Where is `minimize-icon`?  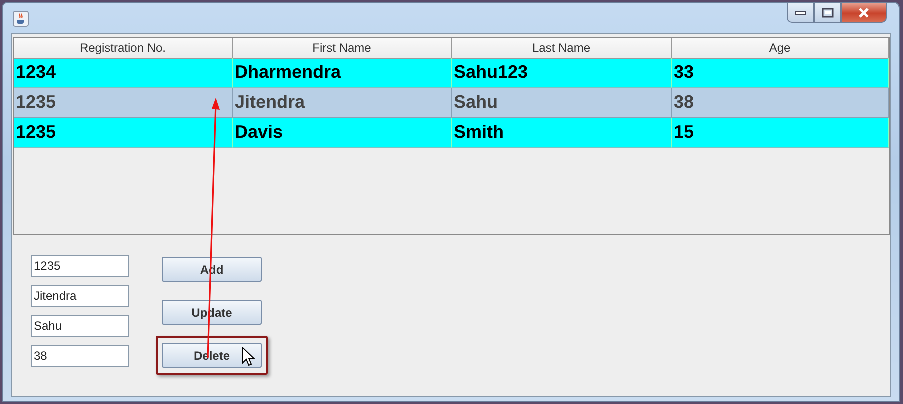
minimize-icon is located at coordinates (800, 13).